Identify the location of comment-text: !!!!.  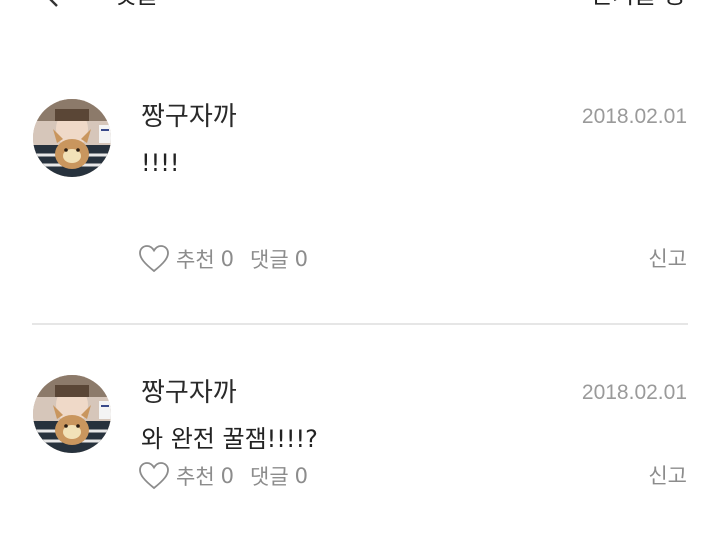
(160, 163).